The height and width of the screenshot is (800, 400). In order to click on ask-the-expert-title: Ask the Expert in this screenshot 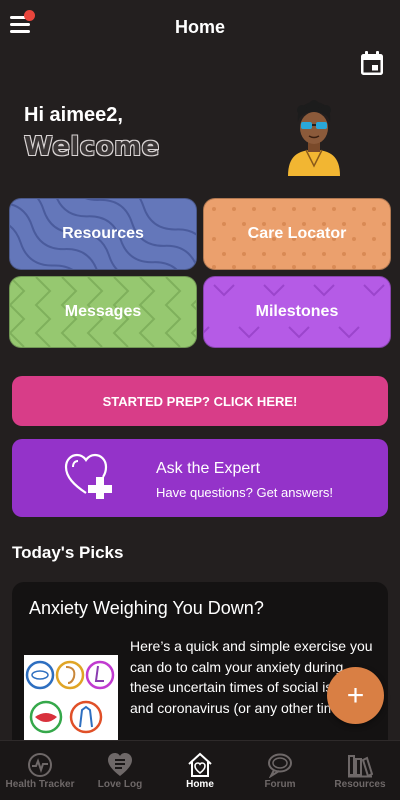, I will do `click(208, 468)`.